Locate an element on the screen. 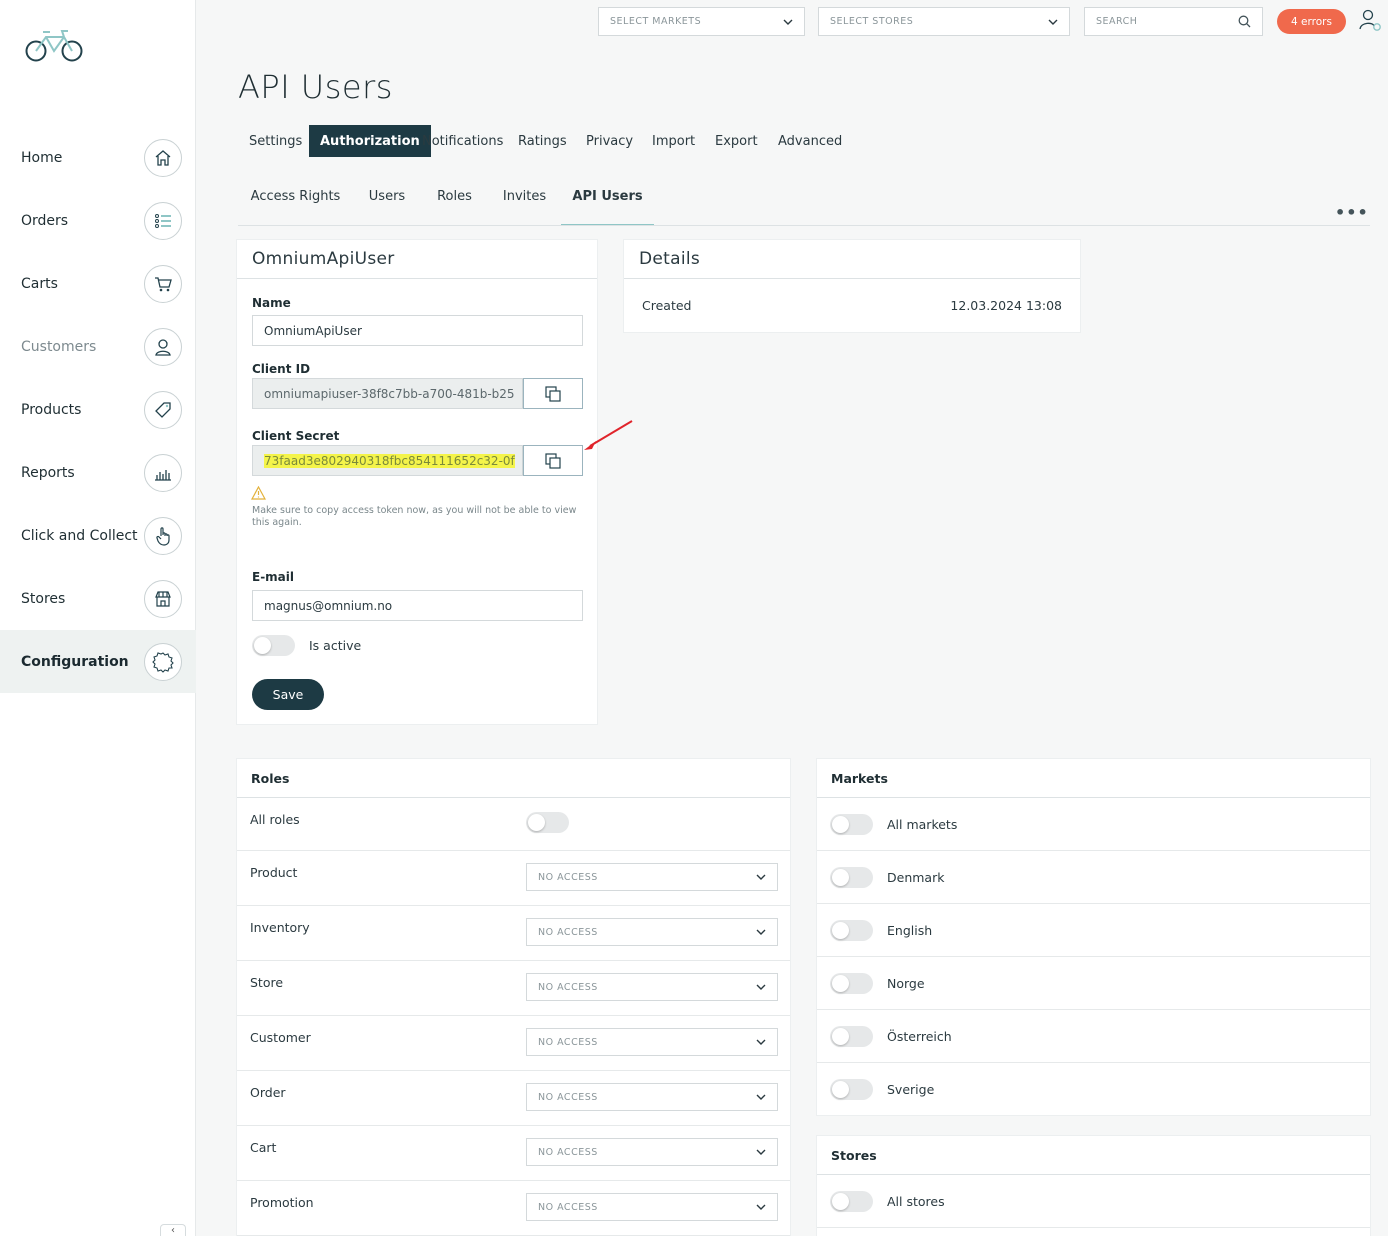 The width and height of the screenshot is (1388, 1236). annotation-arrow-icon is located at coordinates (608, 435).